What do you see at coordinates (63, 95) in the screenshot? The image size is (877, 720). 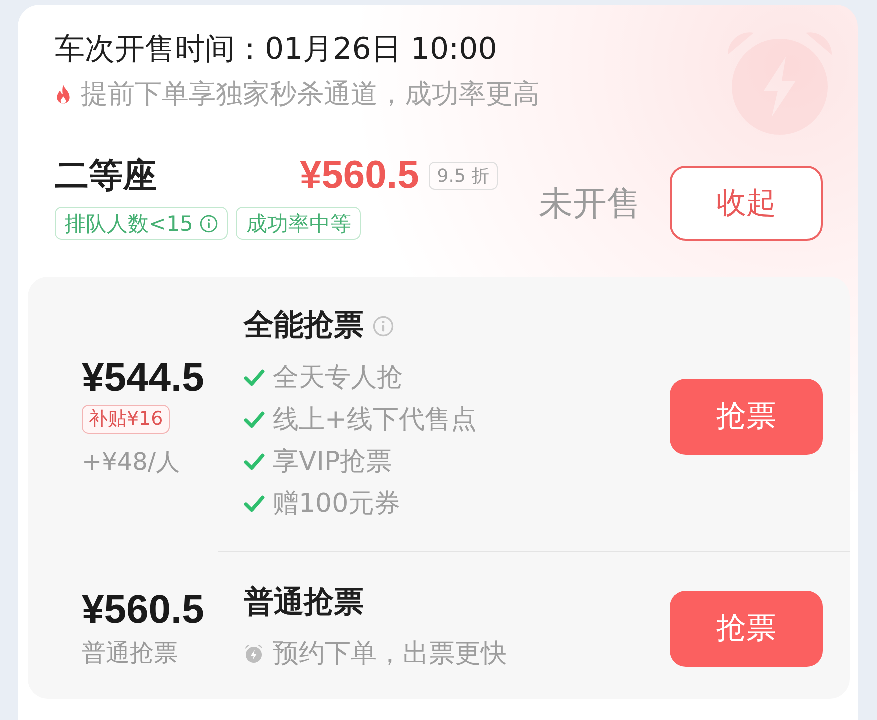 I see `flame-icon` at bounding box center [63, 95].